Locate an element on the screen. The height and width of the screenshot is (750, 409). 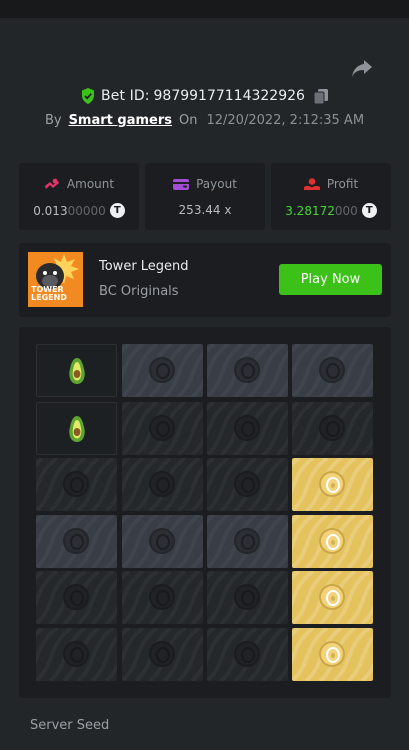
bet-id-label: Bet ID: is located at coordinates (125, 96).